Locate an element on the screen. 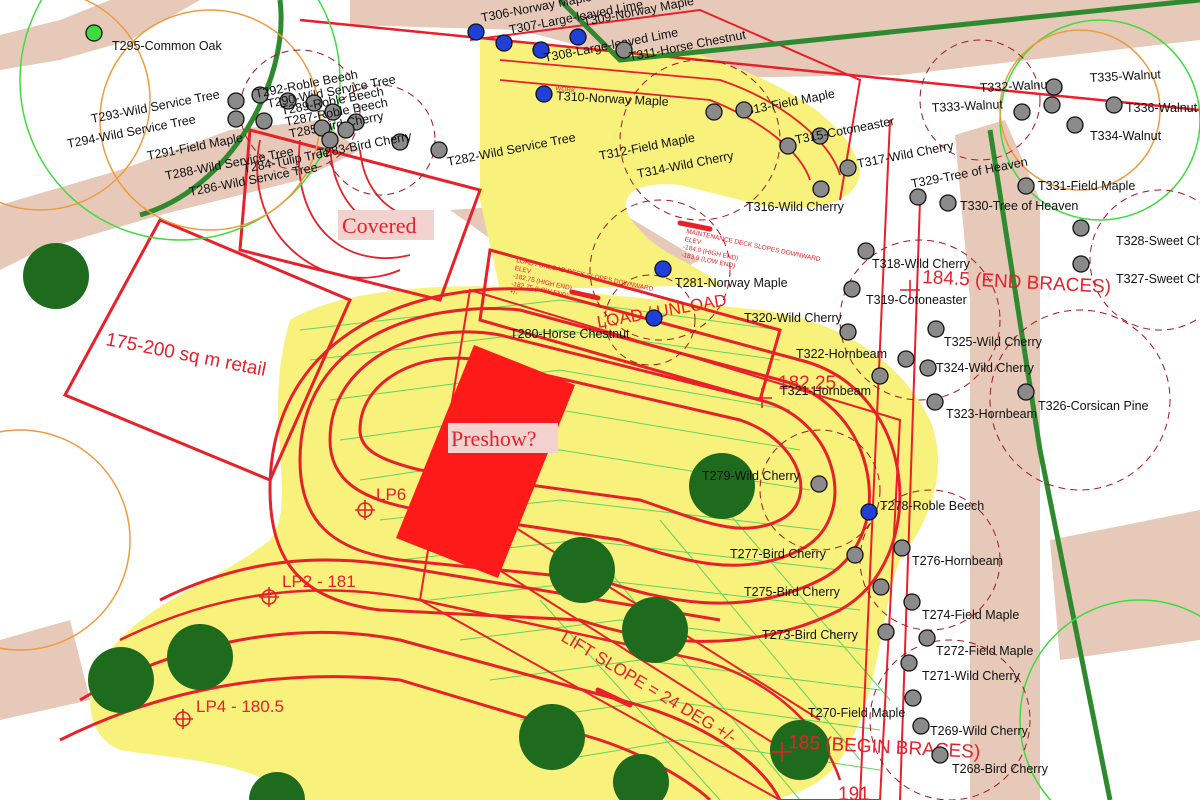 This screenshot has width=1200, height=800. tree-label: T277-Bird Cherry is located at coordinates (778, 554).